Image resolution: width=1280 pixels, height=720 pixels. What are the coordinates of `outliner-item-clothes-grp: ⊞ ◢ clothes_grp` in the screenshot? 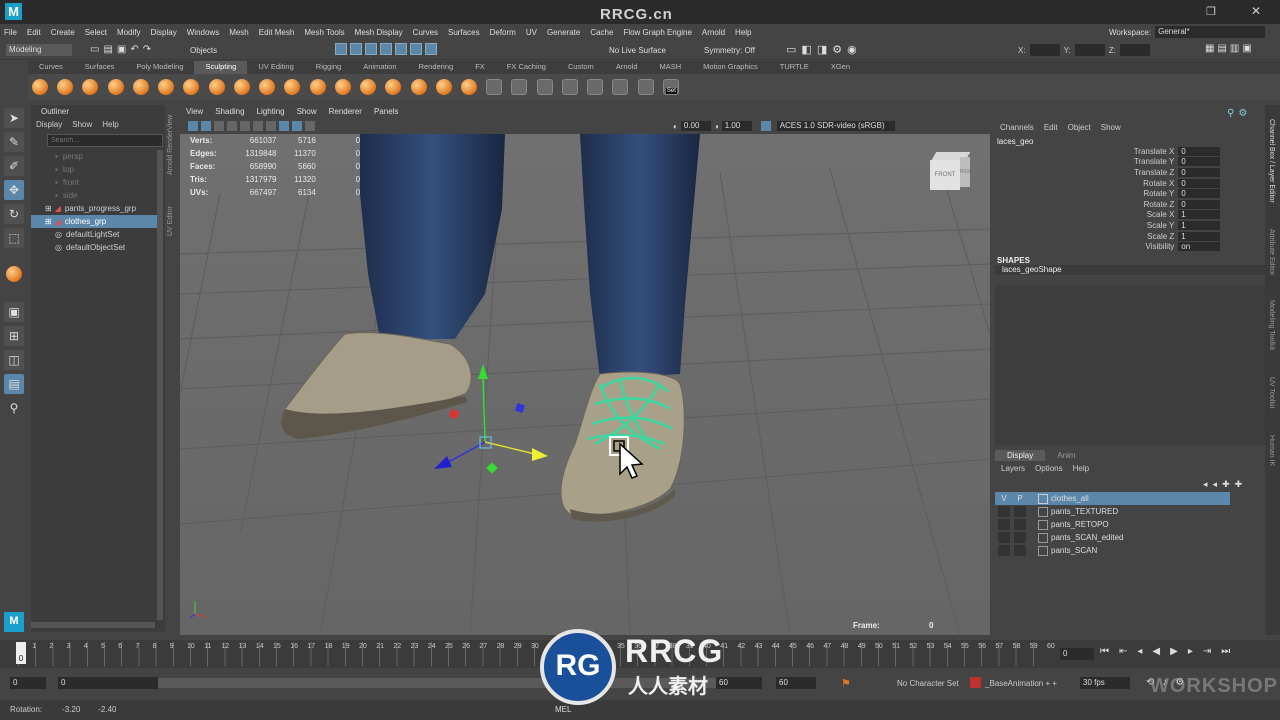 It's located at (94, 221).